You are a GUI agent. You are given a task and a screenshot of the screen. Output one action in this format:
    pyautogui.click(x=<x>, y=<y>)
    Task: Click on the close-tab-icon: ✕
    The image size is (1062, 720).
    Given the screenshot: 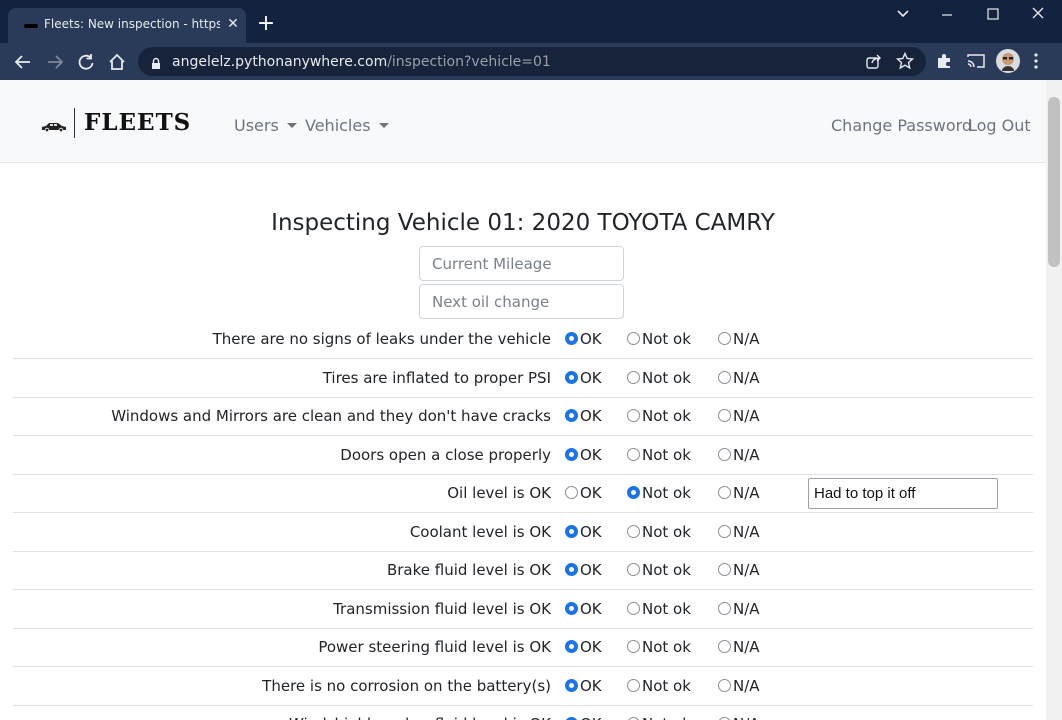 What is the action you would take?
    pyautogui.click(x=233, y=24)
    